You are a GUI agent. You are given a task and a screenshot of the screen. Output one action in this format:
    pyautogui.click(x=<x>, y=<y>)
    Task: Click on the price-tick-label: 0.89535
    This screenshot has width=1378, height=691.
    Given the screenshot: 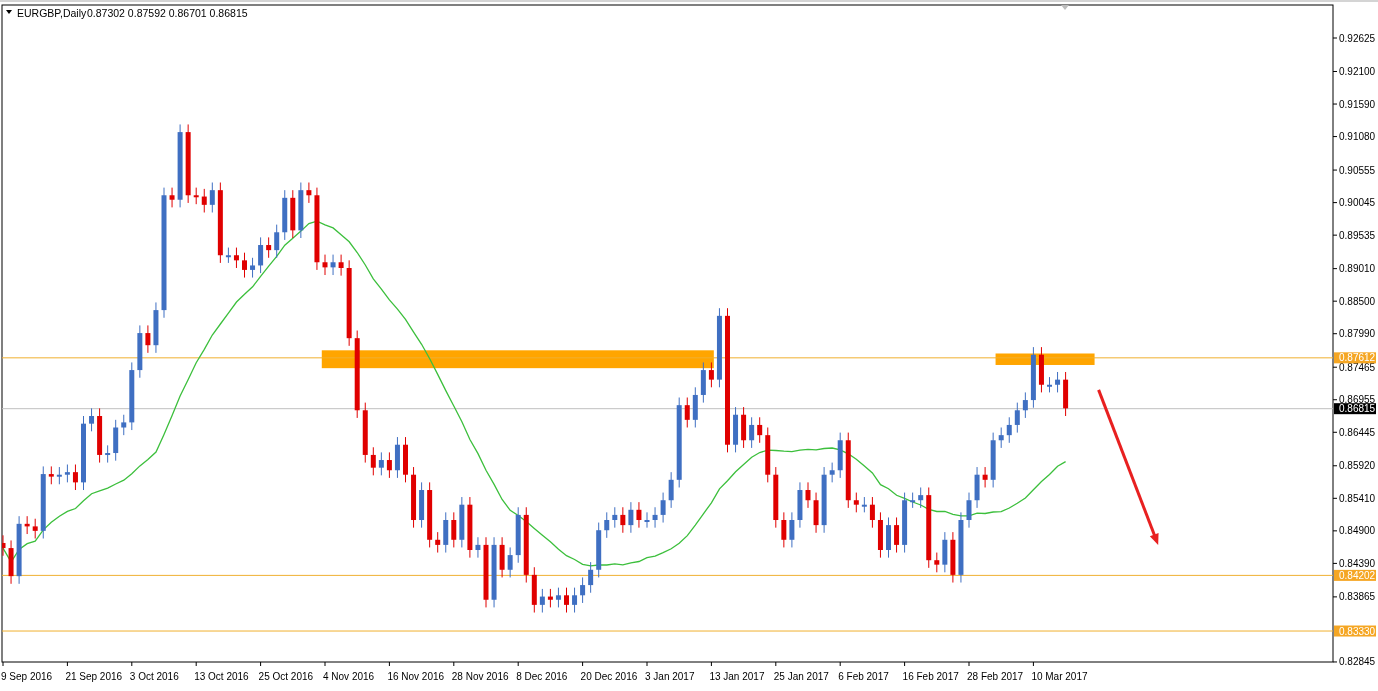 What is the action you would take?
    pyautogui.click(x=1357, y=235)
    